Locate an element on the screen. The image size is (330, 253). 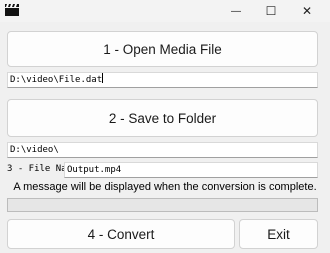
output-folder-field: D:\video\ is located at coordinates (162, 150).